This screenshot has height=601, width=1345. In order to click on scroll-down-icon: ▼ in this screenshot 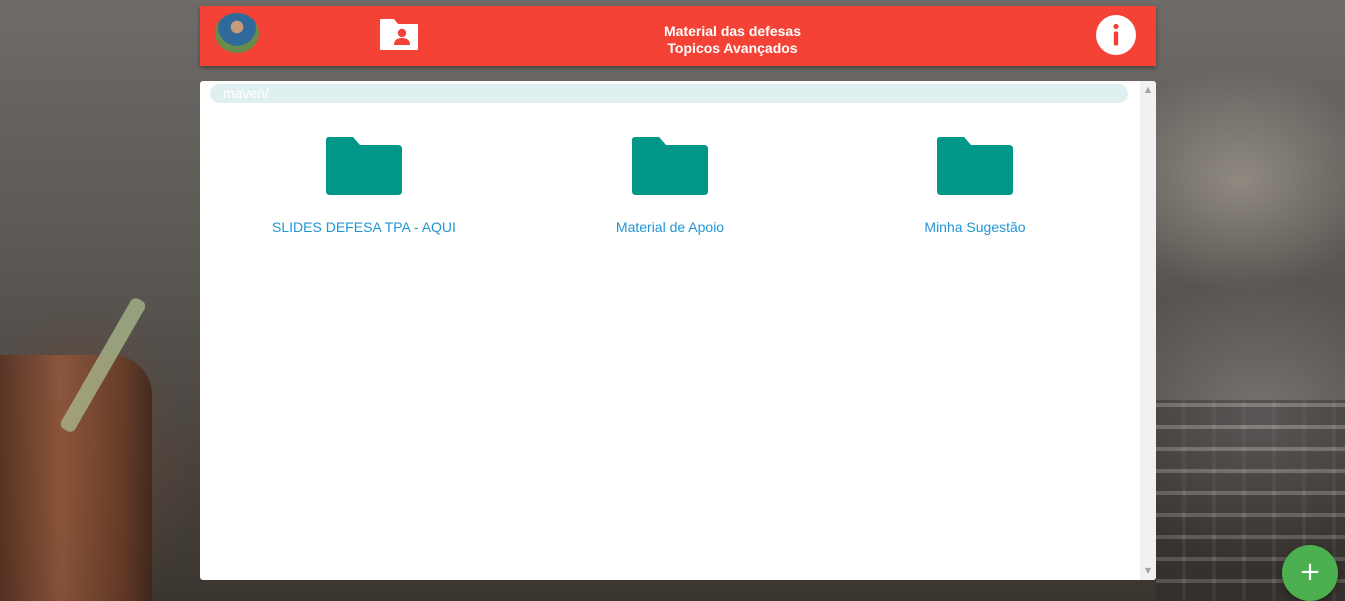, I will do `click(1148, 571)`.